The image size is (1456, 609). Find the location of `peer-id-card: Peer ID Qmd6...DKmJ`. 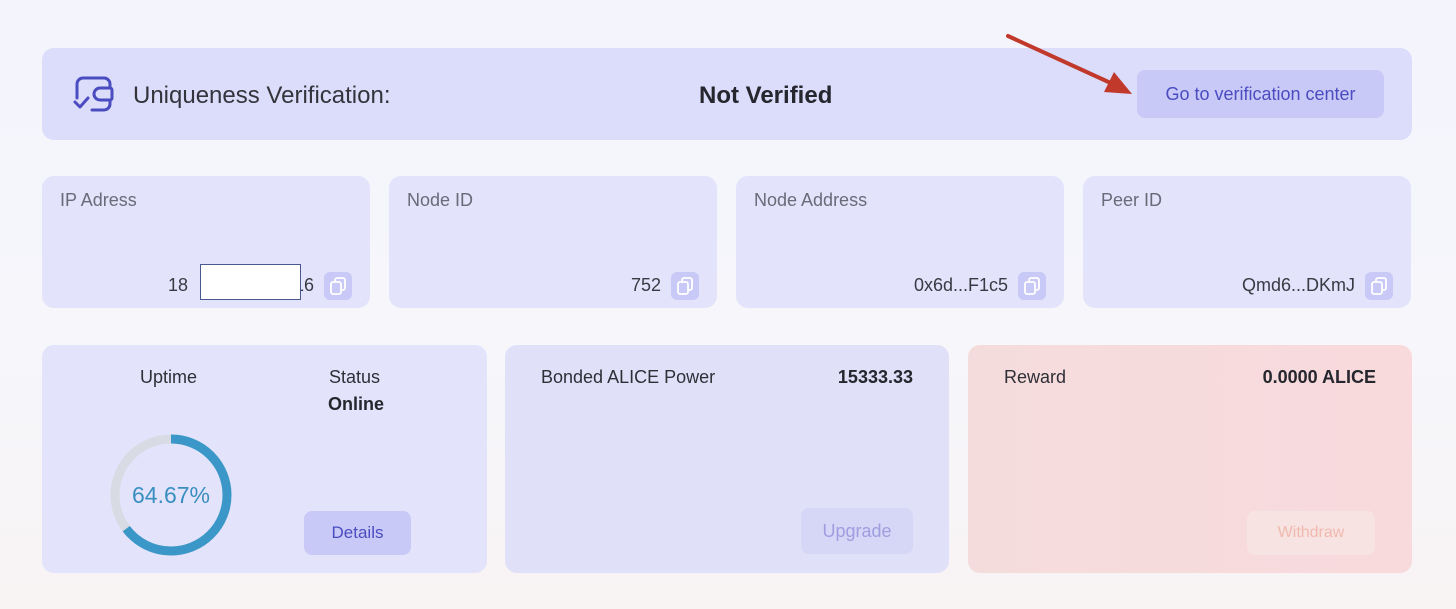

peer-id-card: Peer ID Qmd6...DKmJ is located at coordinates (1247, 242).